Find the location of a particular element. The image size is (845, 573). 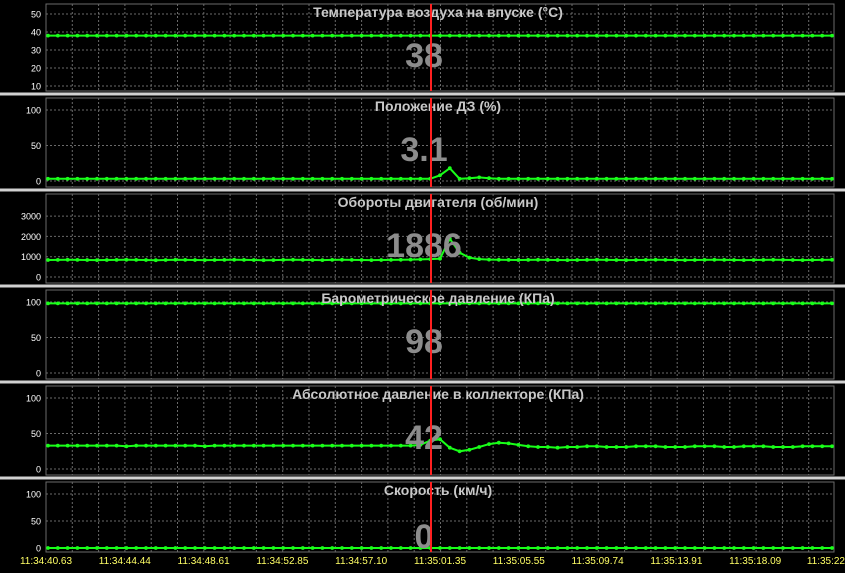

current-value: 38 is located at coordinates (424, 56).